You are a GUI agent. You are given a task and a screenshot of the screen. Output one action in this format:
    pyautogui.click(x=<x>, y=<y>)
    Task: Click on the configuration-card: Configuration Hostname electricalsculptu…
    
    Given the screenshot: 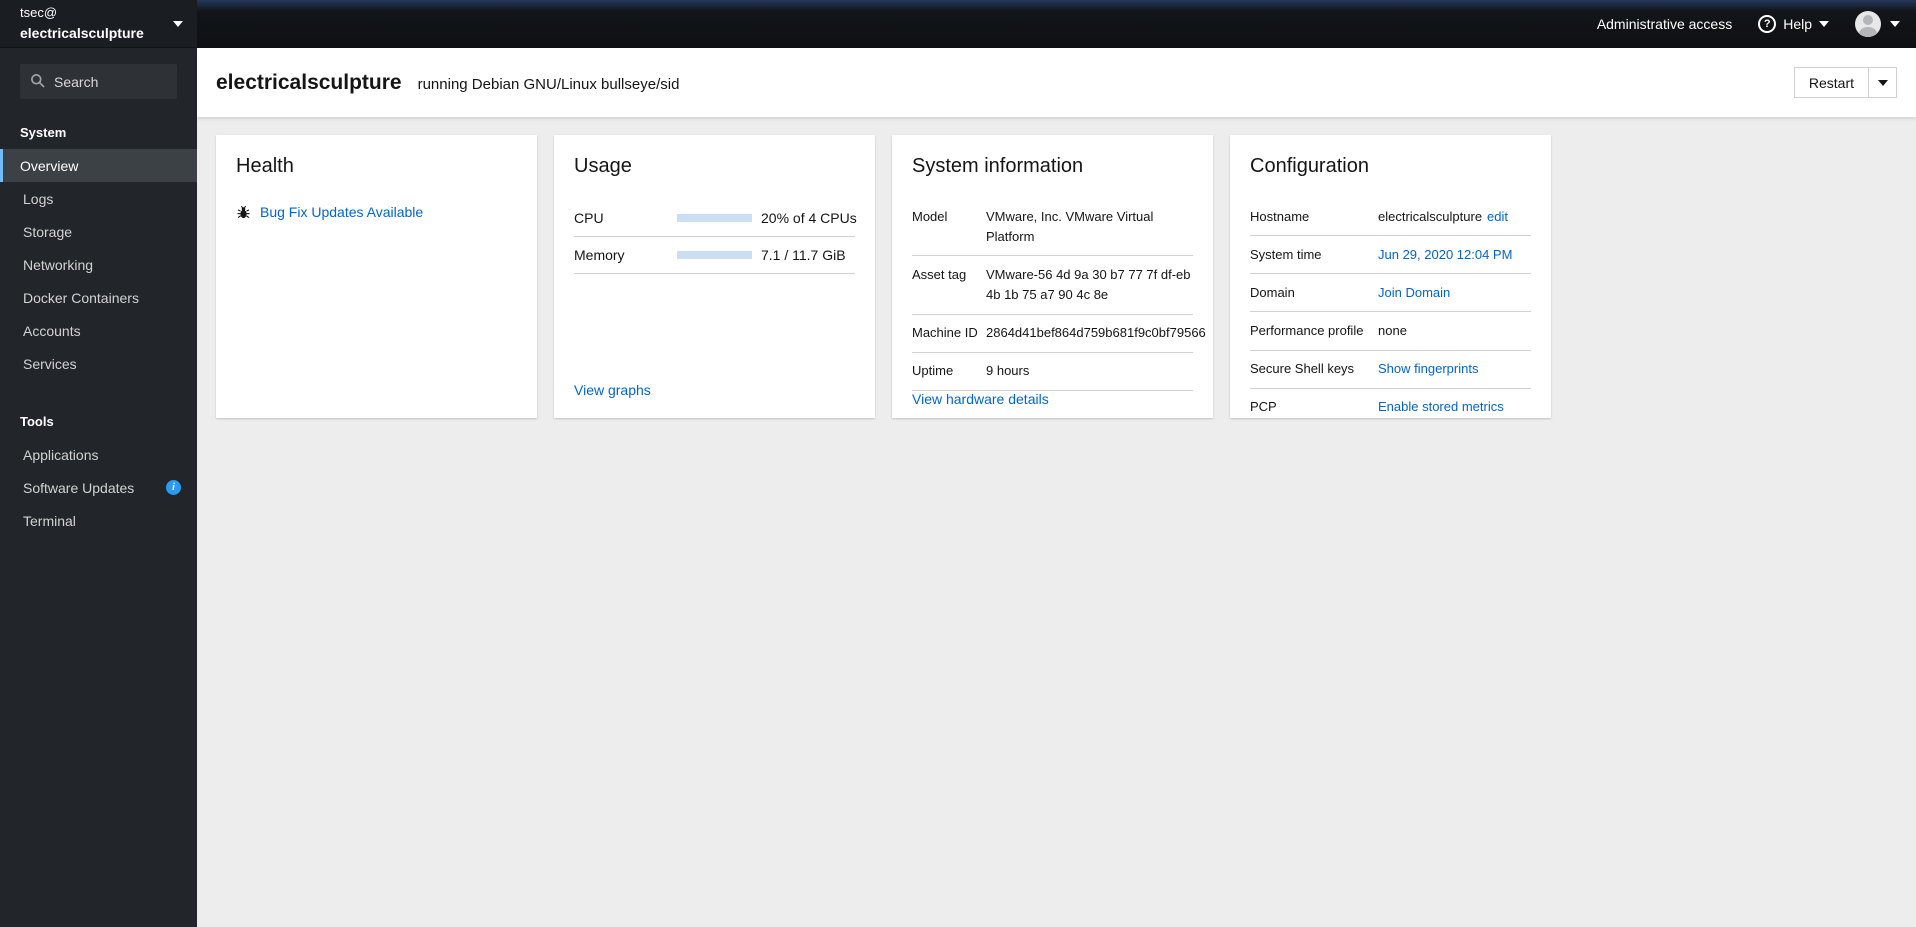 What is the action you would take?
    pyautogui.click(x=1390, y=276)
    